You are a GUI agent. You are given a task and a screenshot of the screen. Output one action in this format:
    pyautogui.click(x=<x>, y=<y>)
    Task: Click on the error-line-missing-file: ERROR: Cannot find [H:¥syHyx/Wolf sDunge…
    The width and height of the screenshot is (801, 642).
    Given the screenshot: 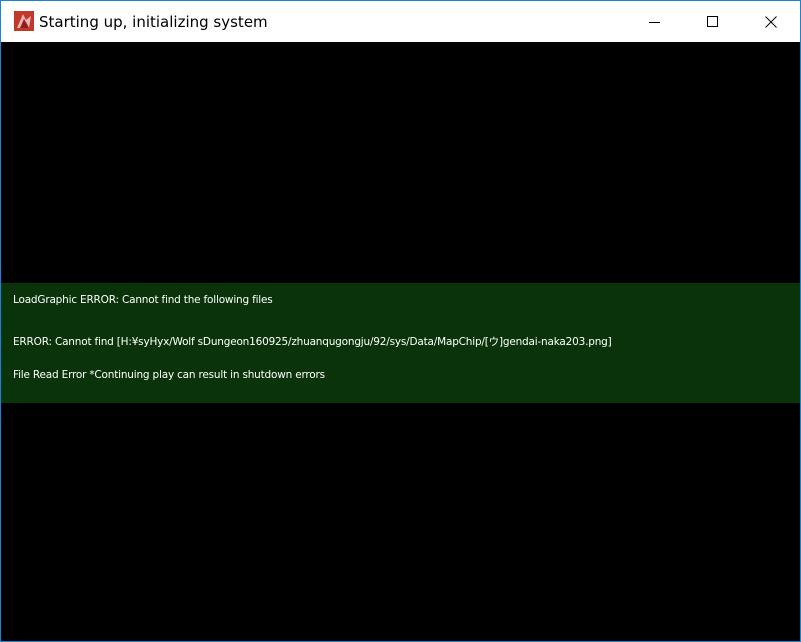 What is the action you would take?
    pyautogui.click(x=312, y=342)
    